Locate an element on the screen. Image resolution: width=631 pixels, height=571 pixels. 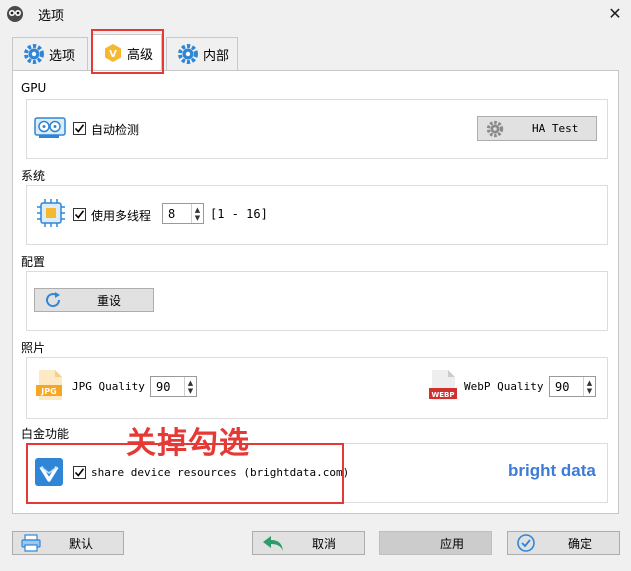
apply-label: 应用 is located at coordinates (452, 543).